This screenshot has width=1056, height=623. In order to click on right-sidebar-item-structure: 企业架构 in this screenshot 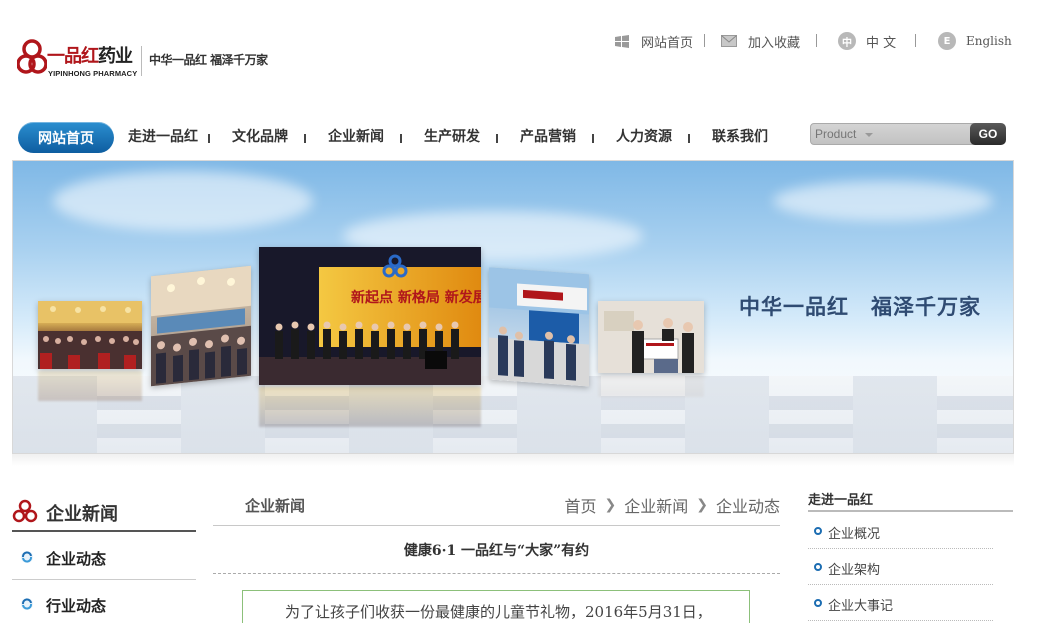, I will do `click(900, 567)`.